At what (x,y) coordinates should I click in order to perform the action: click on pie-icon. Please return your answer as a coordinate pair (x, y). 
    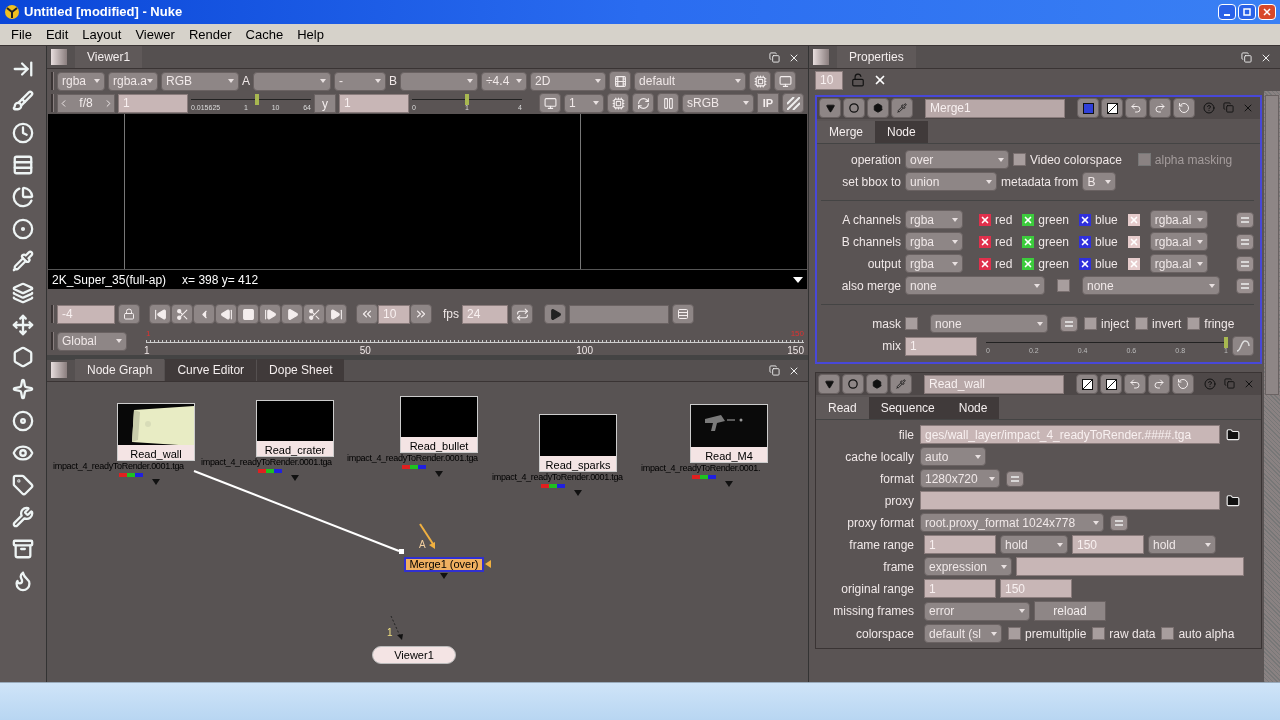
    Looking at the image, I should click on (23, 197).